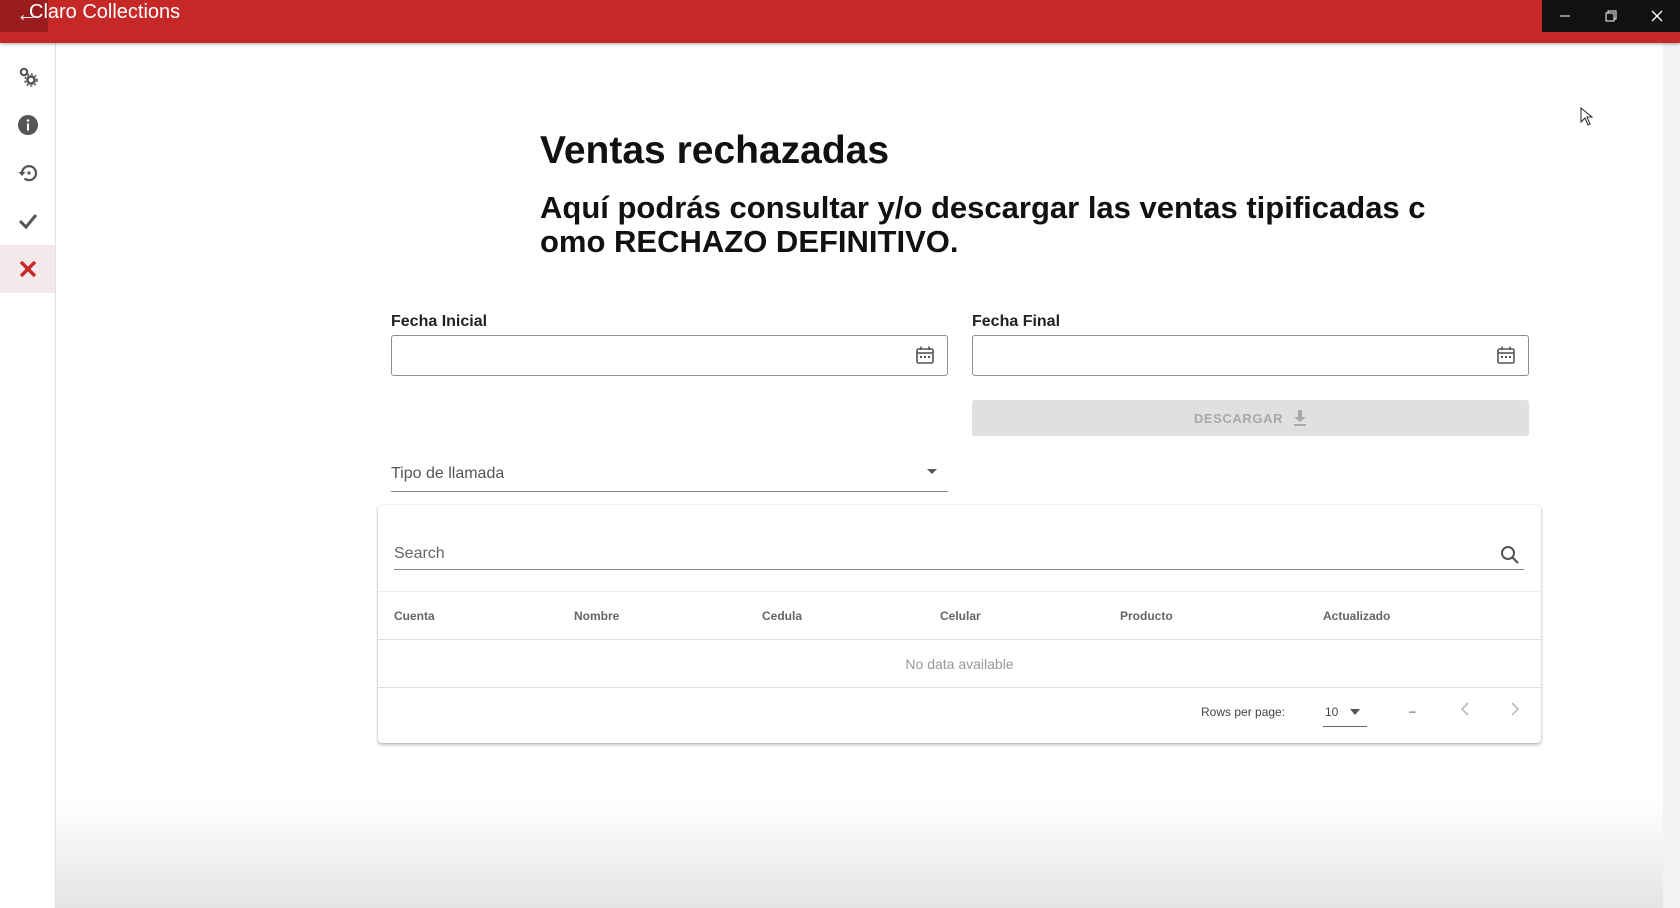 Image resolution: width=1680 pixels, height=908 pixels. I want to click on sidebar-item-approved, so click(27, 221).